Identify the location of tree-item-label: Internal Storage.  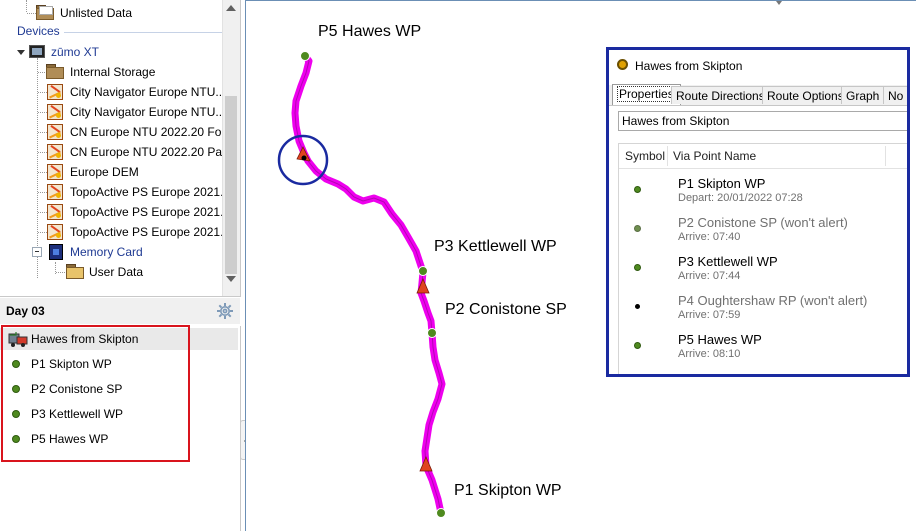
(113, 72).